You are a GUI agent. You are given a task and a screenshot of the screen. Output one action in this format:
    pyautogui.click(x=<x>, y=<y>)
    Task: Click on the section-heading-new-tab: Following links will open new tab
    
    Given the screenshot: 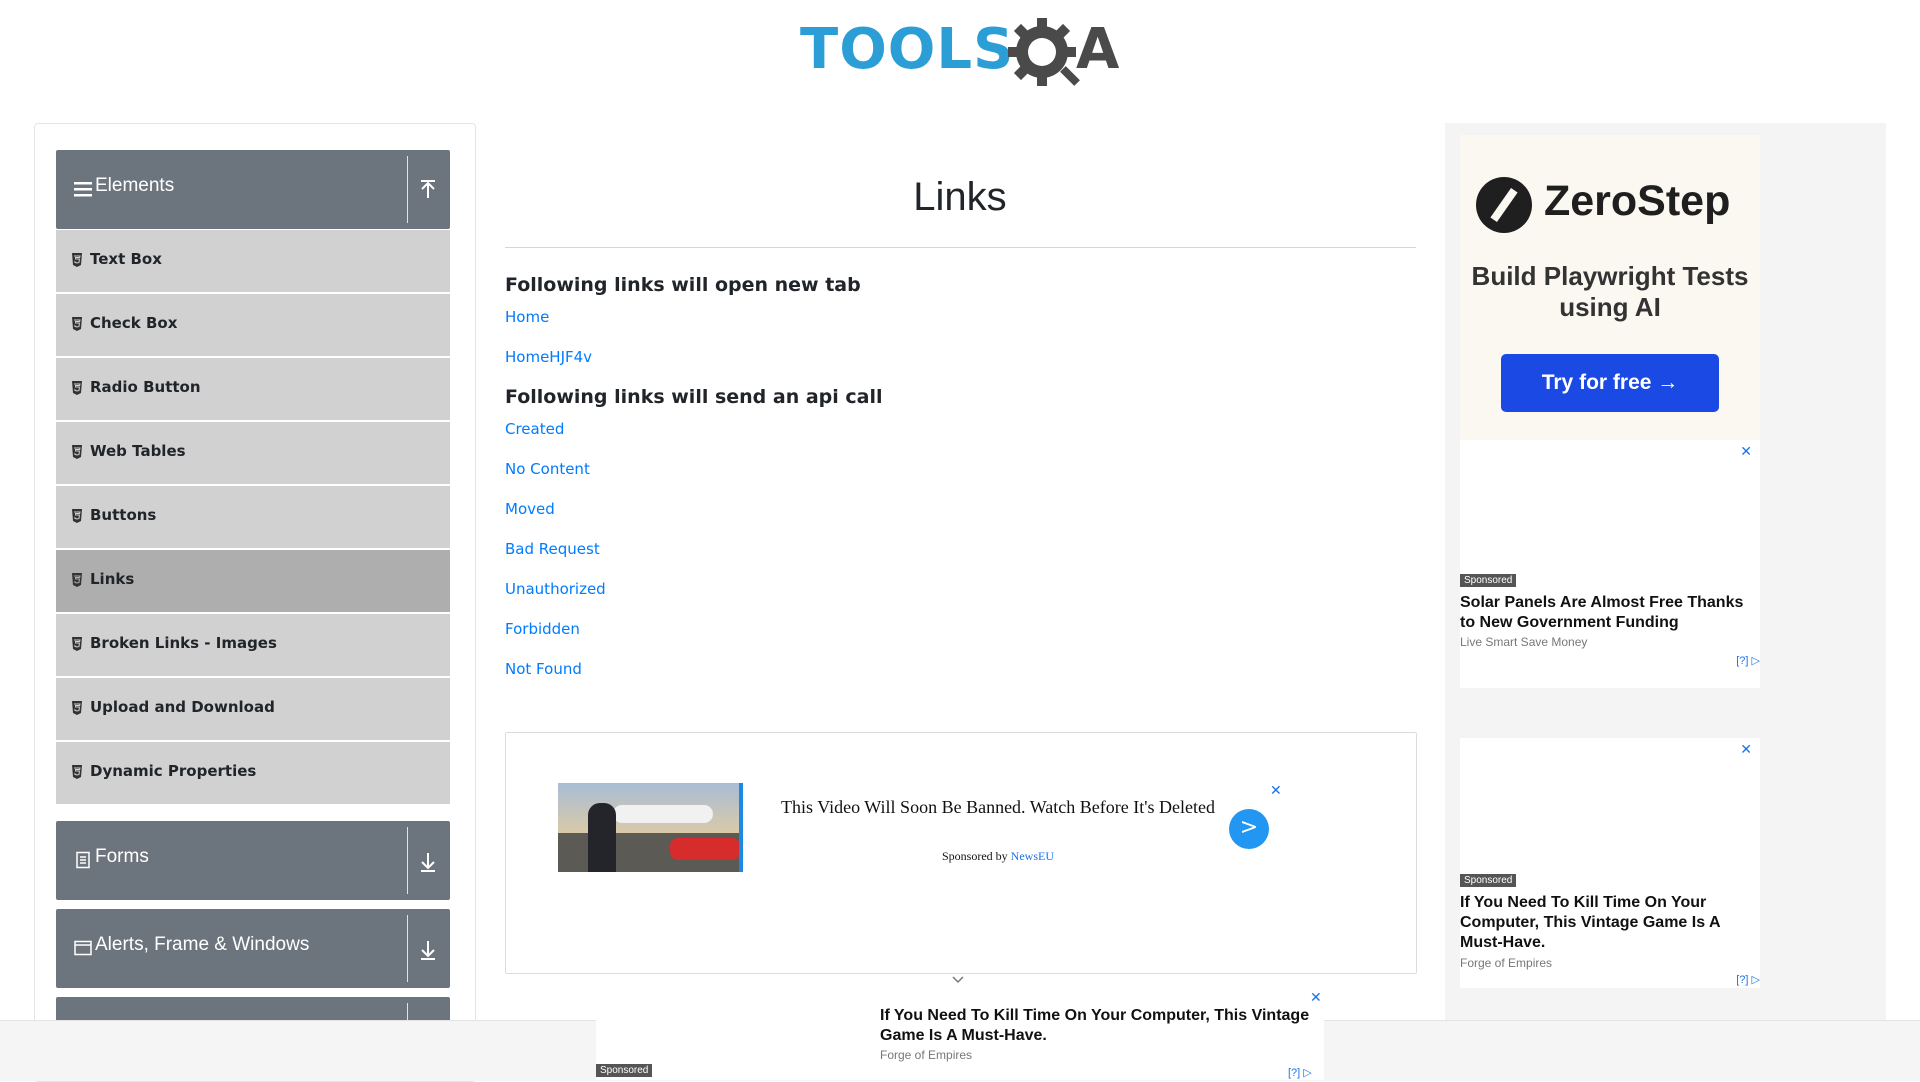 What is the action you would take?
    pyautogui.click(x=683, y=285)
    